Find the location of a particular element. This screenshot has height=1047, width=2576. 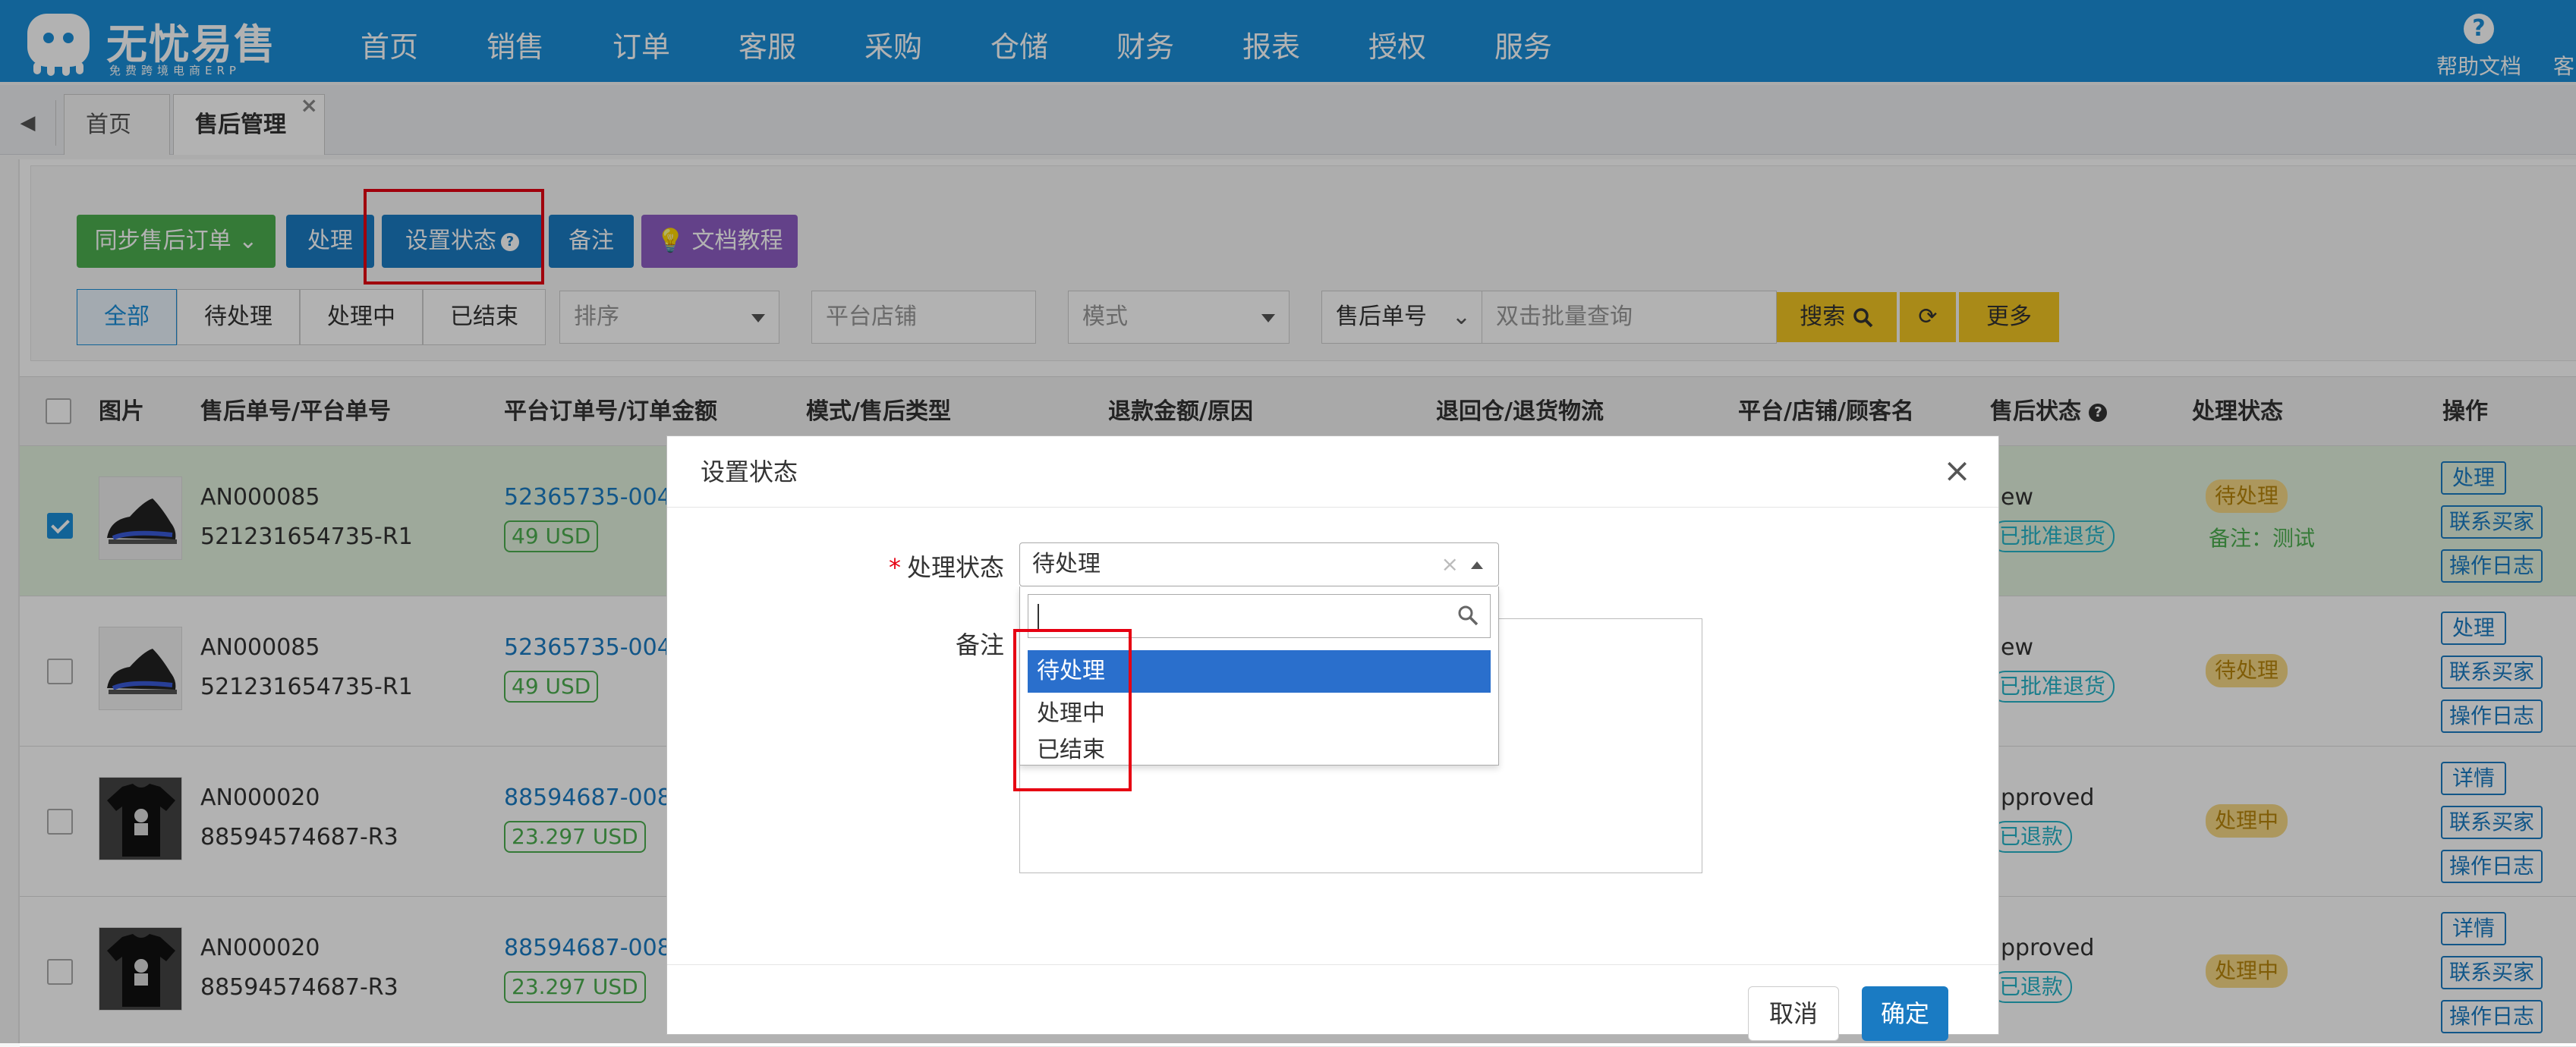

options-highlight-box is located at coordinates (1072, 710).